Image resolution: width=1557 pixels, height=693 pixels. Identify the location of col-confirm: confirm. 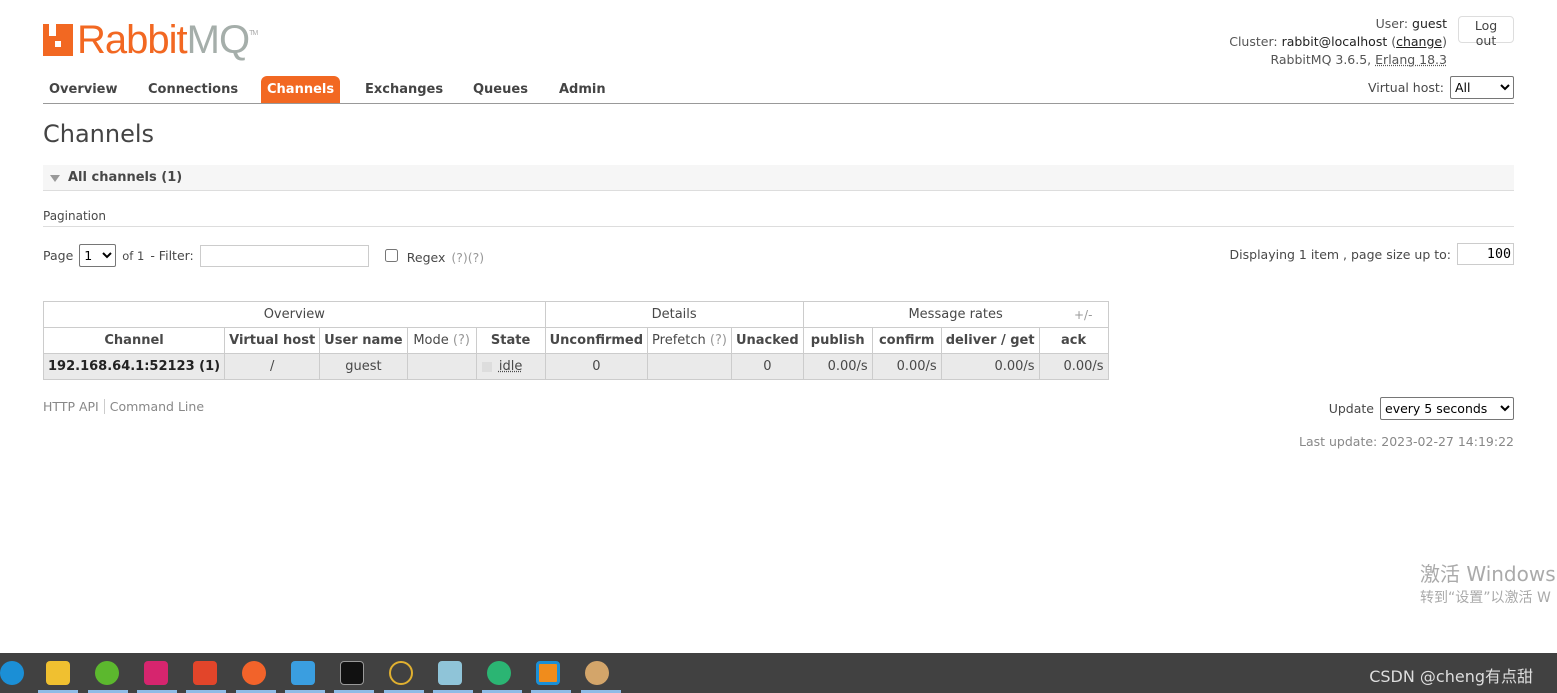
(906, 340).